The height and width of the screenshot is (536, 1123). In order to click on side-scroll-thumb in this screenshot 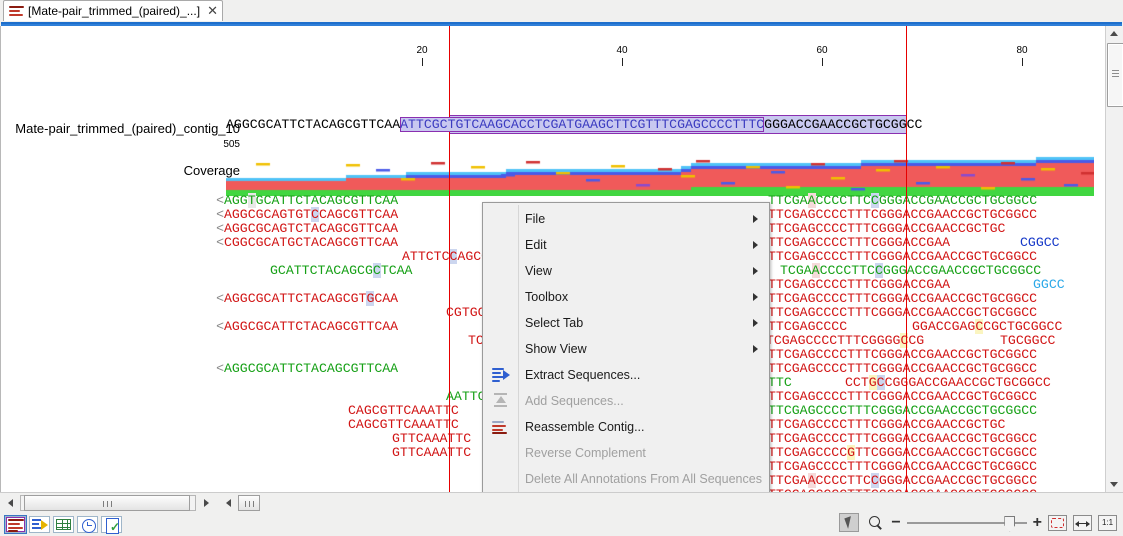, I will do `click(249, 503)`.